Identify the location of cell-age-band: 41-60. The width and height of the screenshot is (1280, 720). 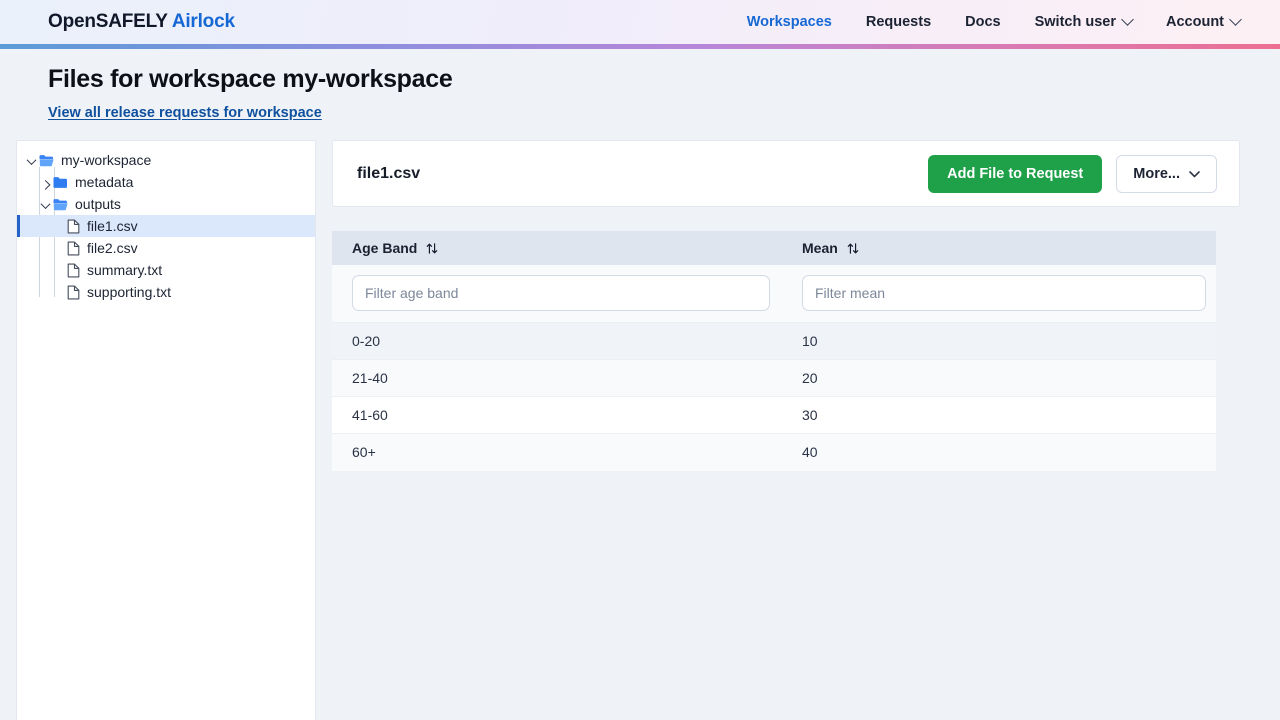
(557, 415).